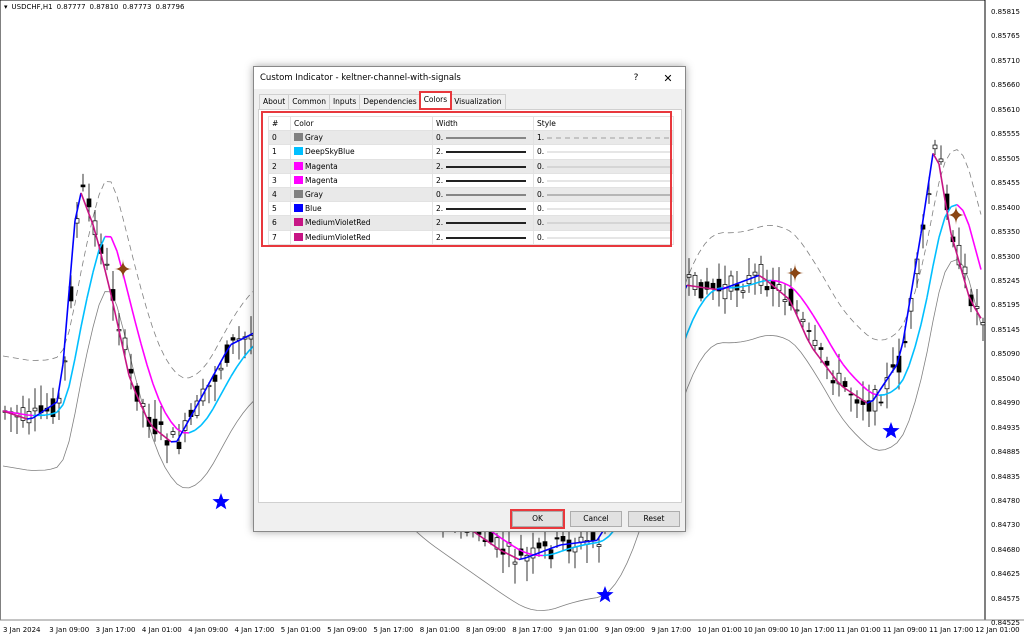 Image resolution: width=1024 pixels, height=639 pixels. I want to click on row-index: 0, so click(279, 138).